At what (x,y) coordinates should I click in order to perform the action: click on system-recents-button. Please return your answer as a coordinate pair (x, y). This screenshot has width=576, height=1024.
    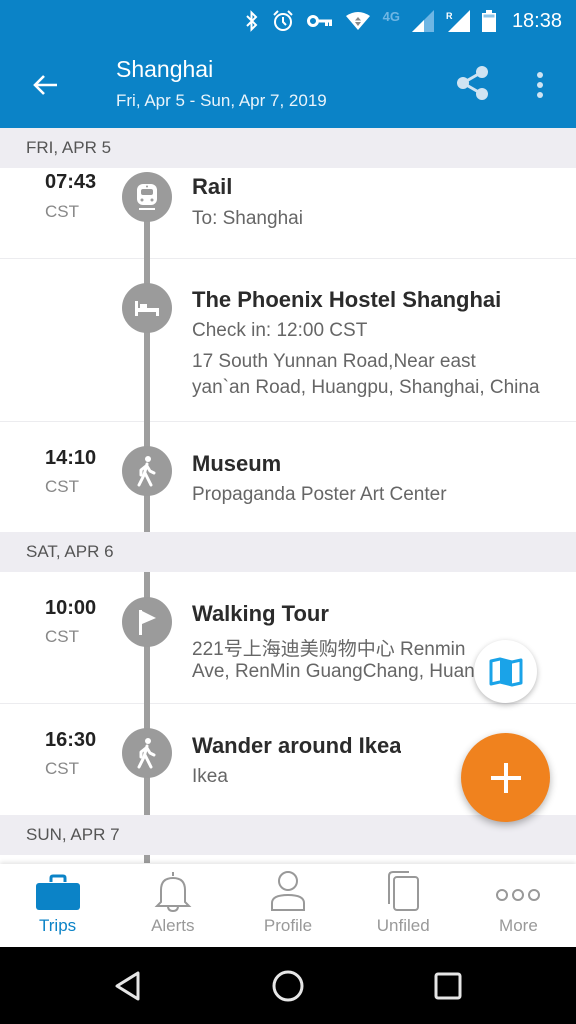
    Looking at the image, I should click on (448, 986).